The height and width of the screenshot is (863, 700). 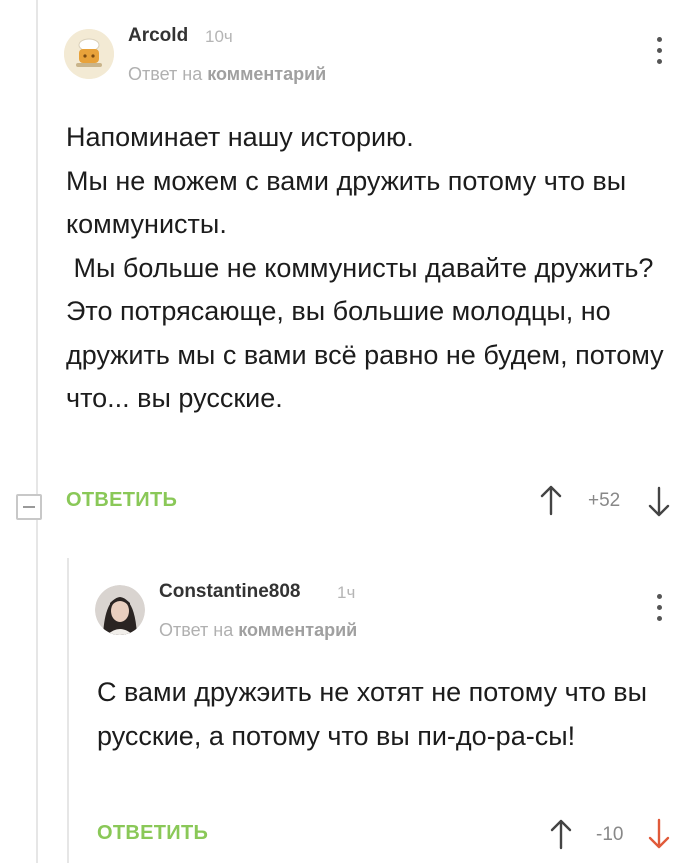 What do you see at coordinates (346, 592) in the screenshot?
I see `timestamp: 1ч` at bounding box center [346, 592].